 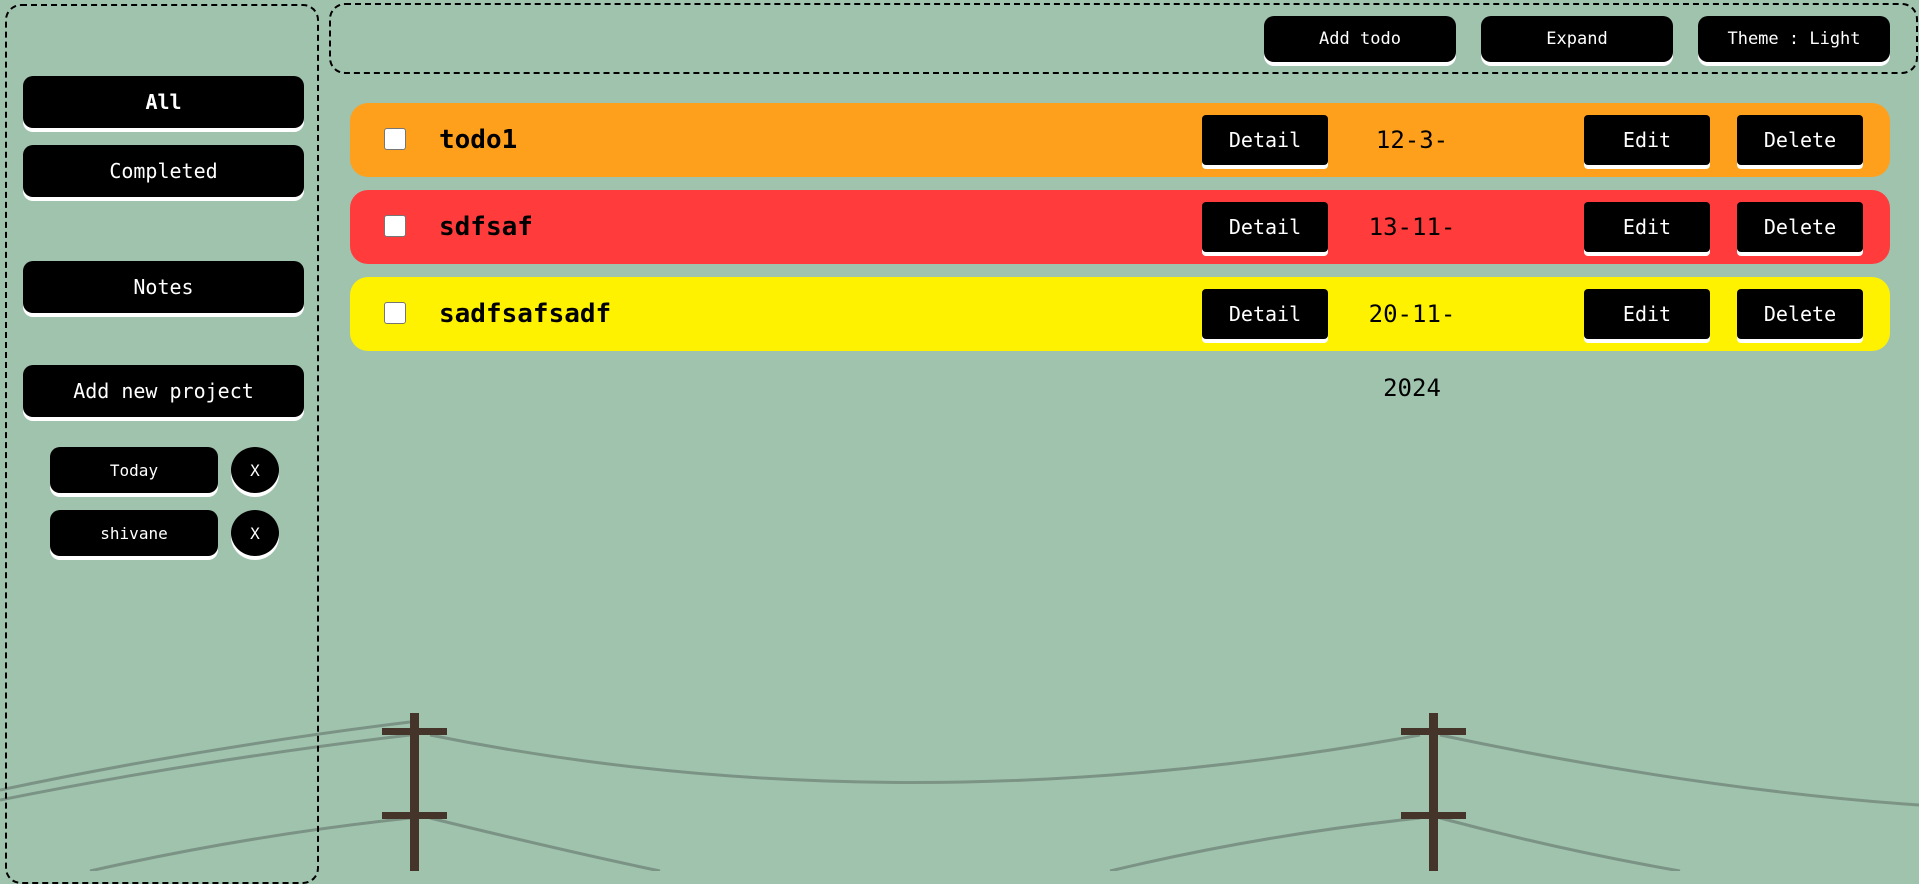 I want to click on project-item: Today X, so click(x=164, y=470).